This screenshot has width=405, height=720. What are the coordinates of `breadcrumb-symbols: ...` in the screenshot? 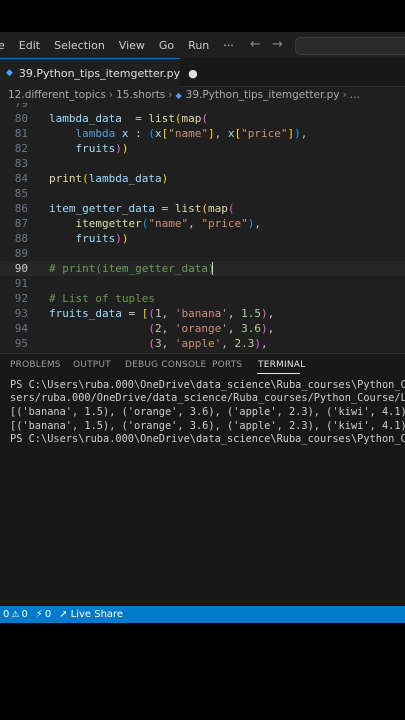 It's located at (355, 95).